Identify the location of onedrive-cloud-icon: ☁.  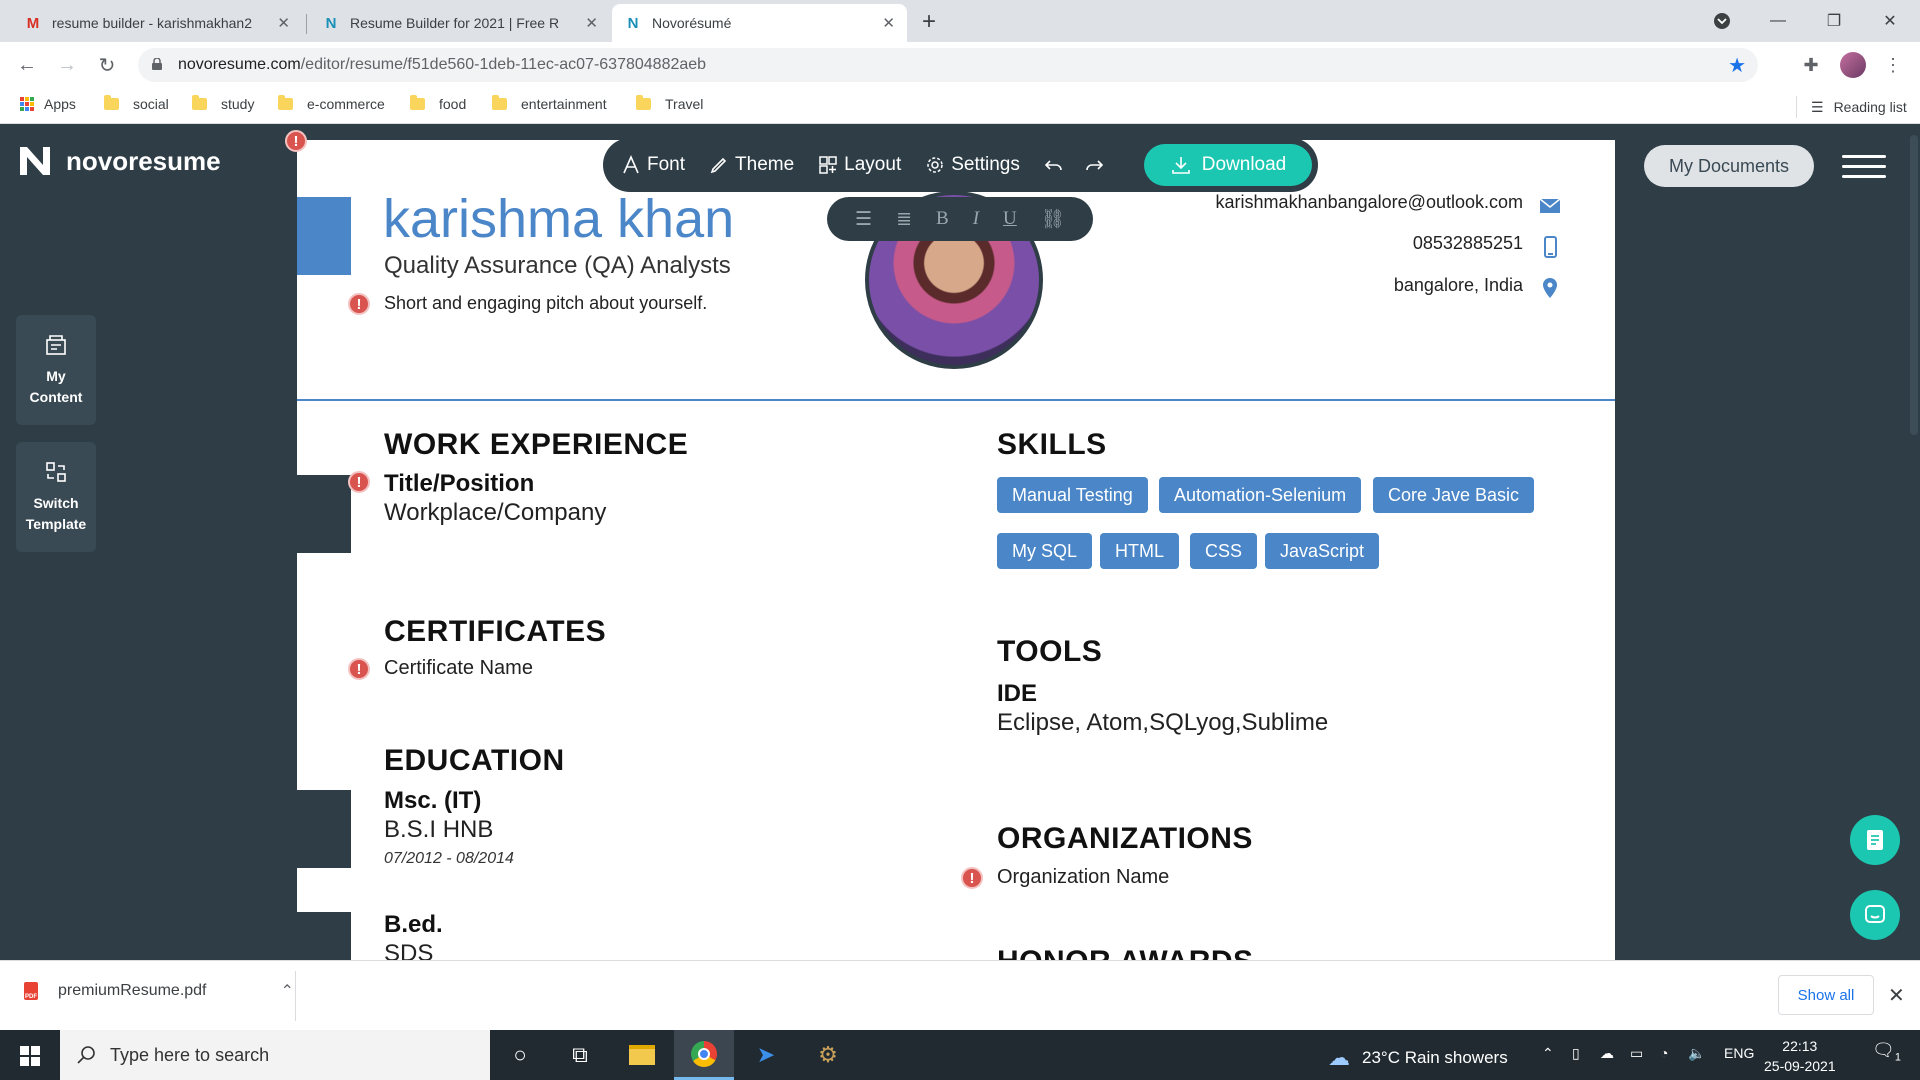
(1607, 1053).